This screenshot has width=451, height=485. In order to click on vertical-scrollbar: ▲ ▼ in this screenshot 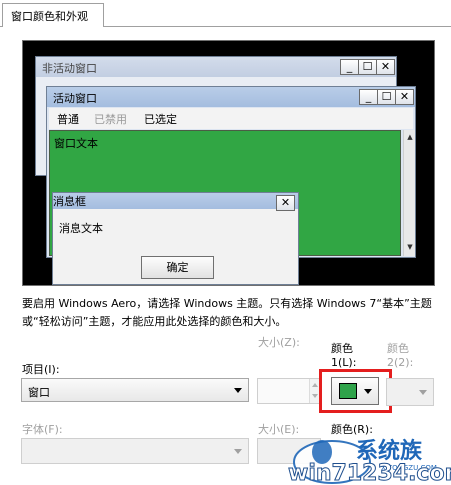, I will do `click(409, 193)`.